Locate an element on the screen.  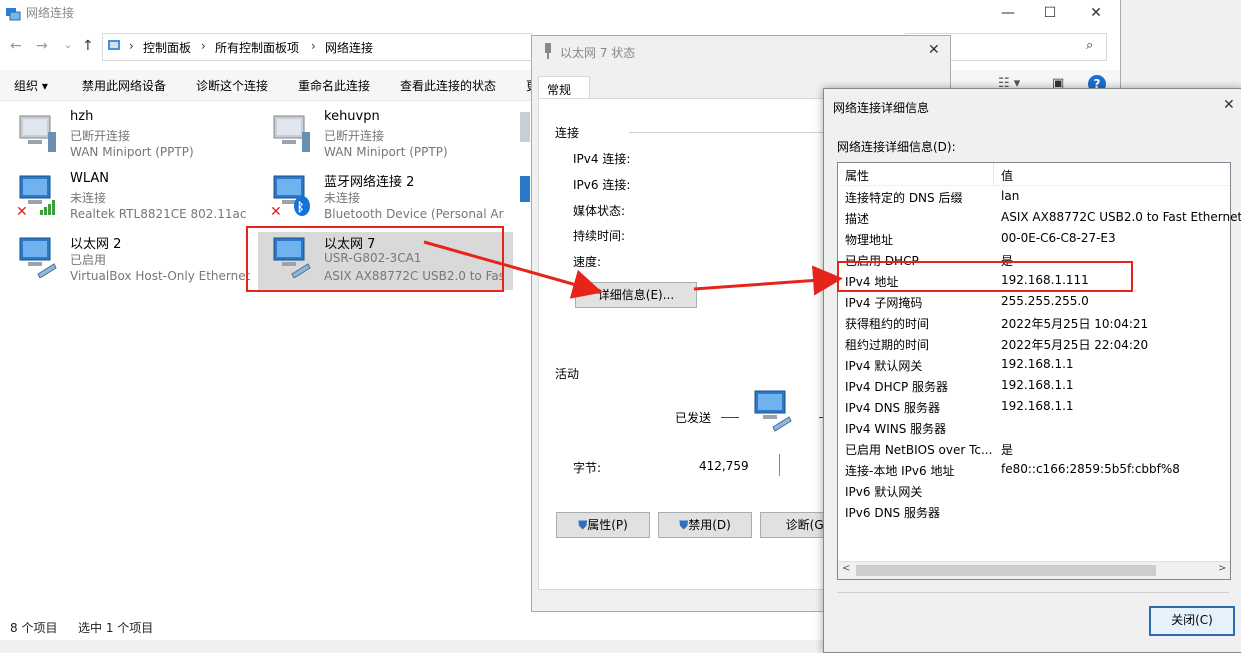
details-row: 连接特定的 DNS 后缀 lan is located at coordinates (1034, 196).